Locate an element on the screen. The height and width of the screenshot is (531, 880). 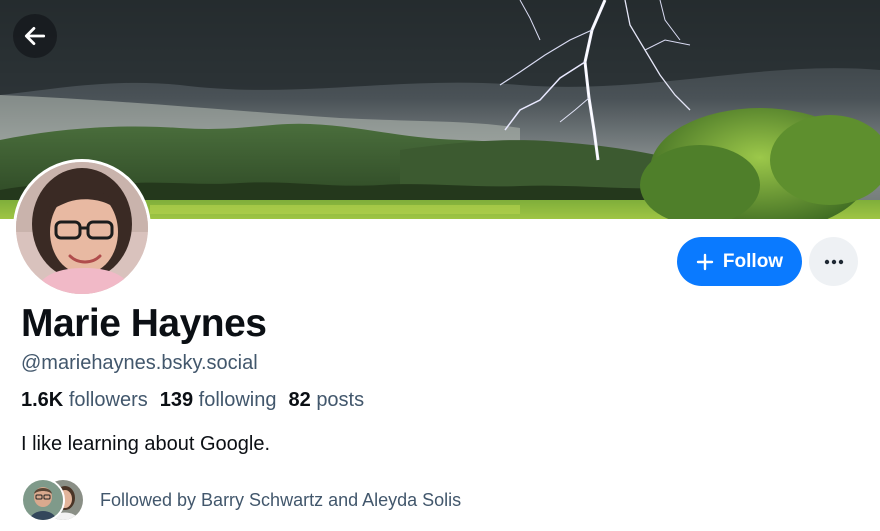
profile-stats: 1.6K followers 139 following 82 posts is located at coordinates (192, 400).